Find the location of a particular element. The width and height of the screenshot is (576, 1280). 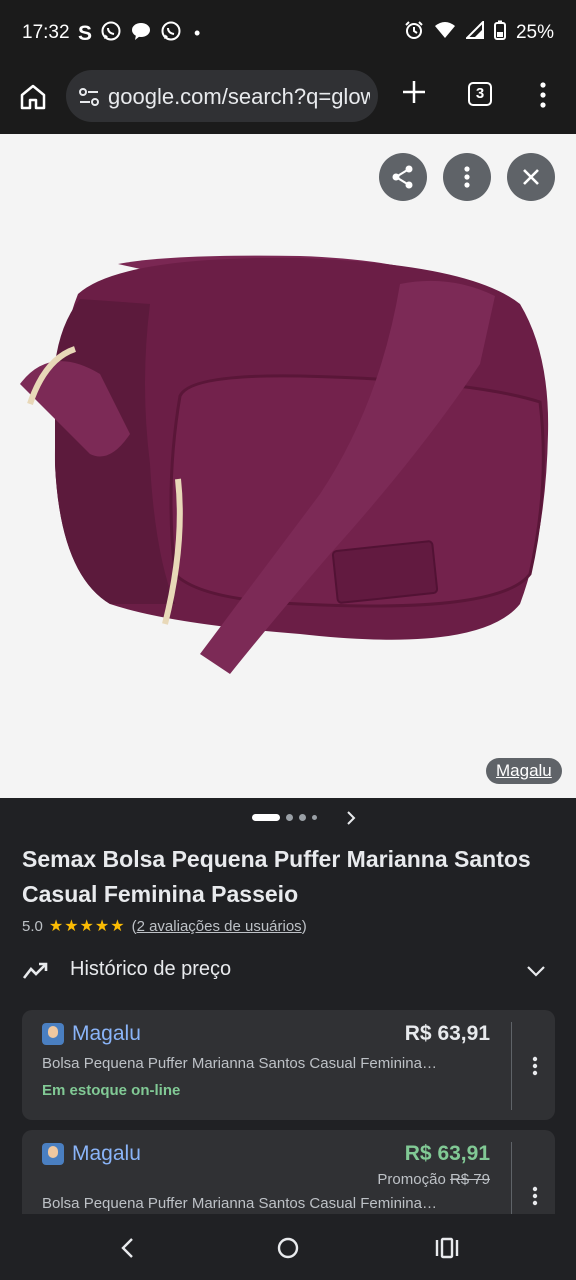

home-icon is located at coordinates (33, 97).